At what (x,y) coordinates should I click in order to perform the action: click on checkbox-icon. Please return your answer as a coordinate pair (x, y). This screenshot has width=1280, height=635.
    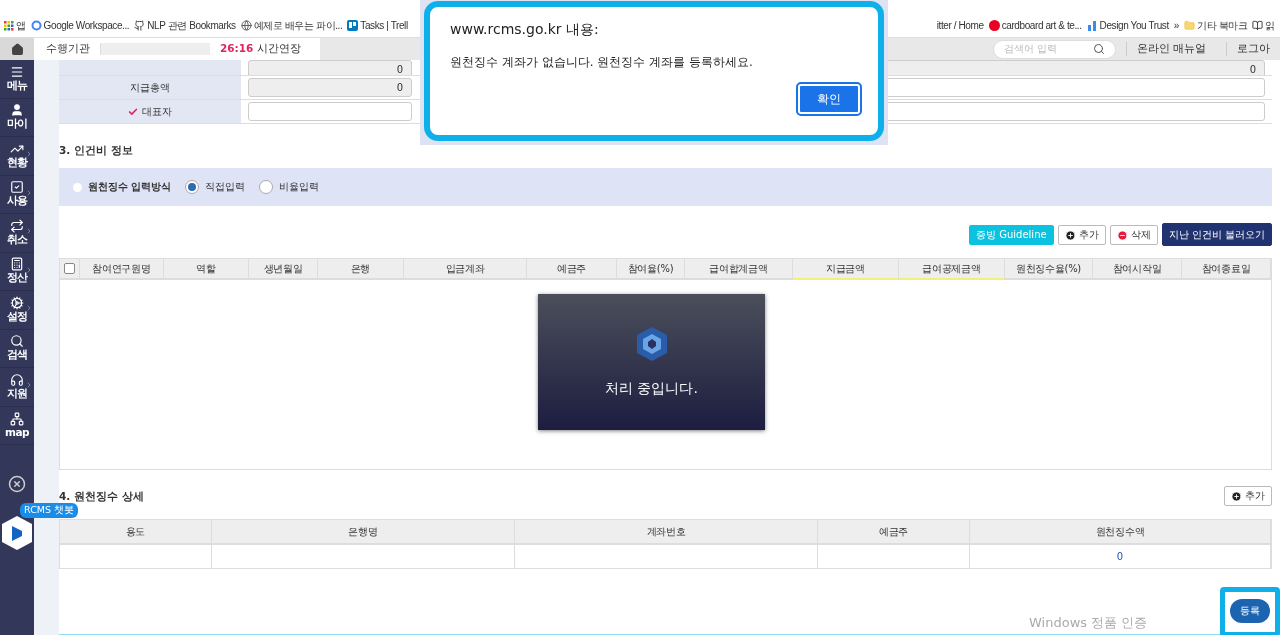
    Looking at the image, I should click on (17, 187).